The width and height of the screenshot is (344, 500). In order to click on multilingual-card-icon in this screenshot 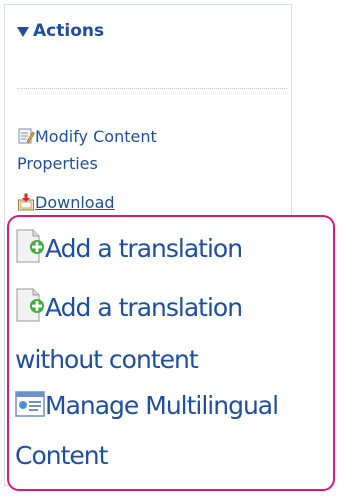, I will do `click(30, 410)`.